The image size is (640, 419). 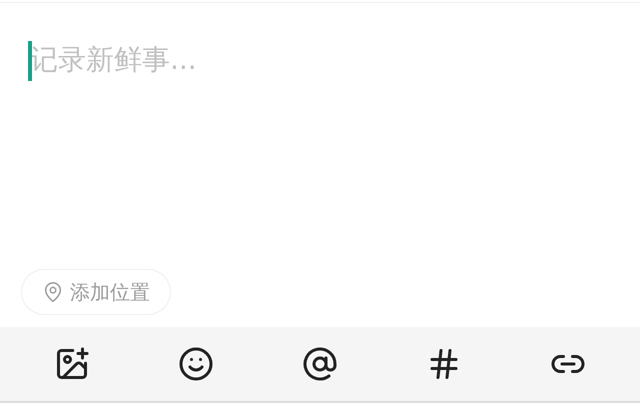 What do you see at coordinates (30, 61) in the screenshot?
I see `text-cursor` at bounding box center [30, 61].